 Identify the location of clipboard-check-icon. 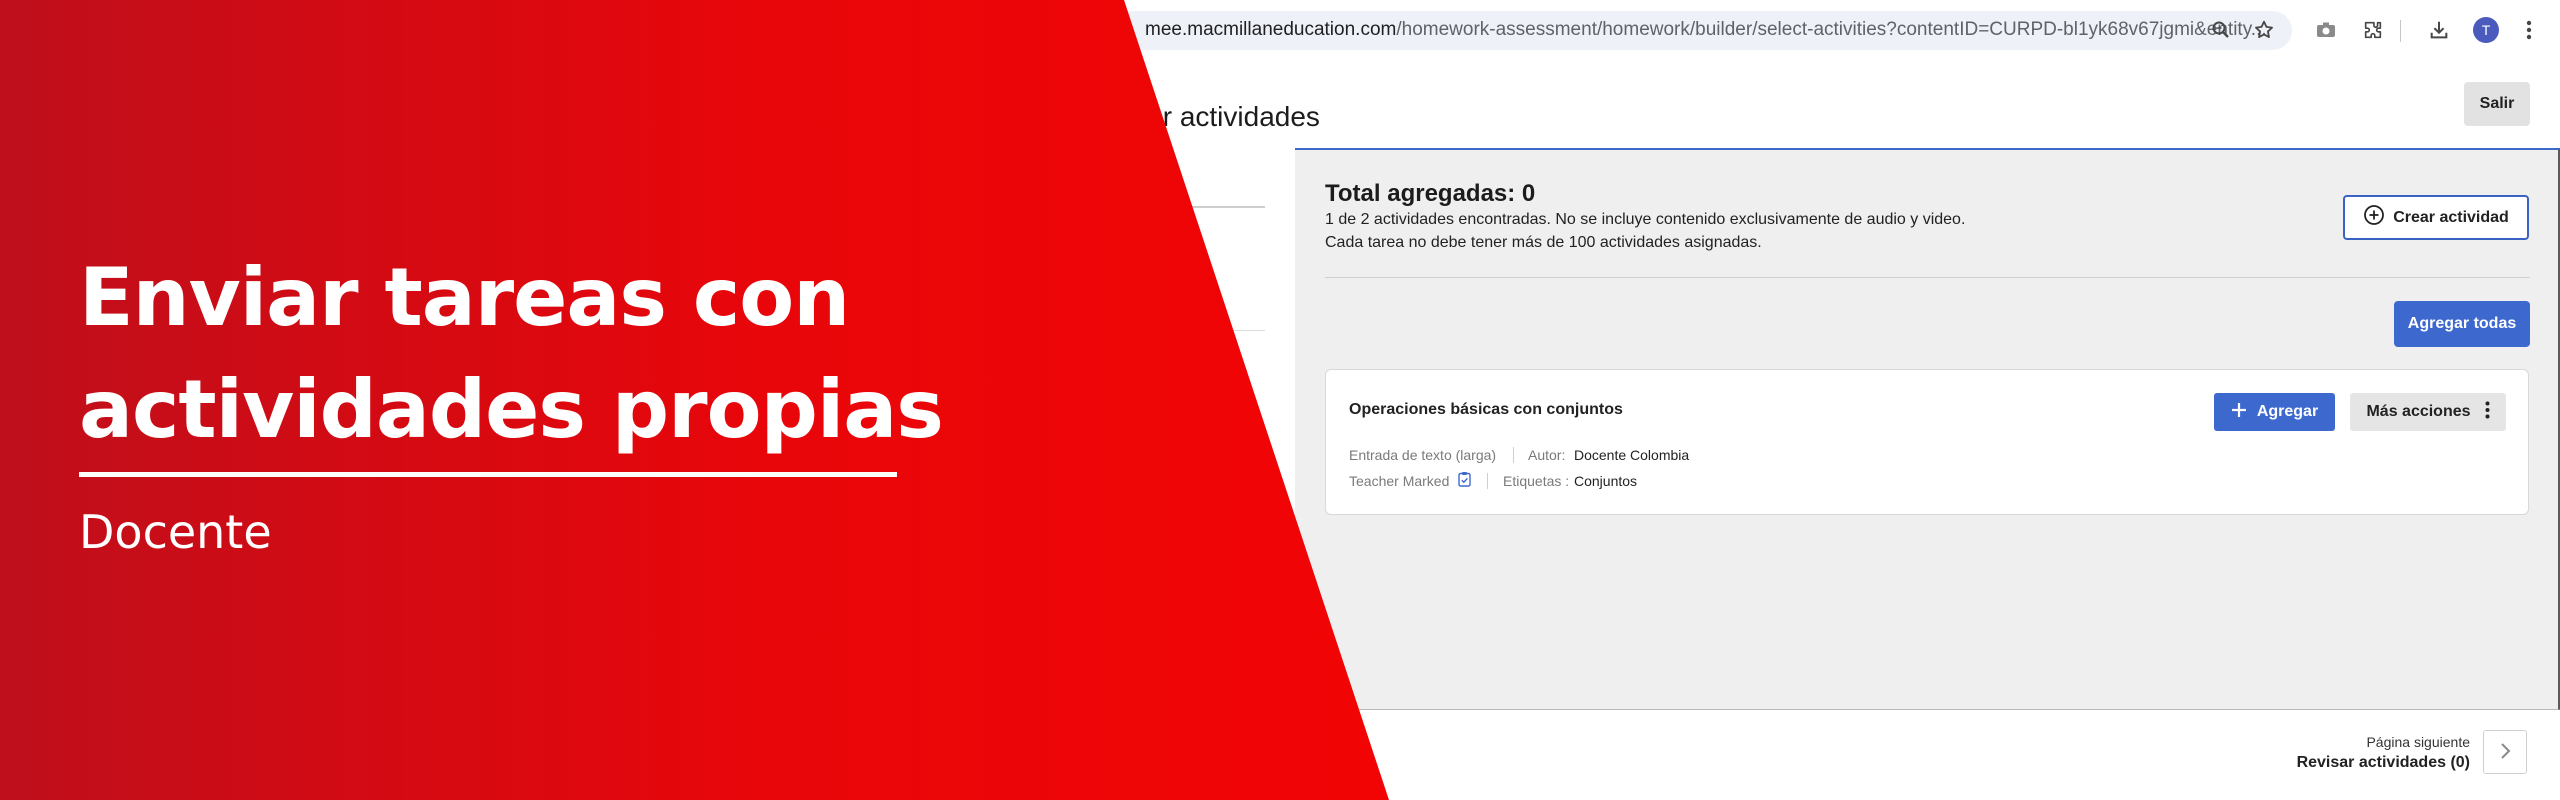
(1464, 479).